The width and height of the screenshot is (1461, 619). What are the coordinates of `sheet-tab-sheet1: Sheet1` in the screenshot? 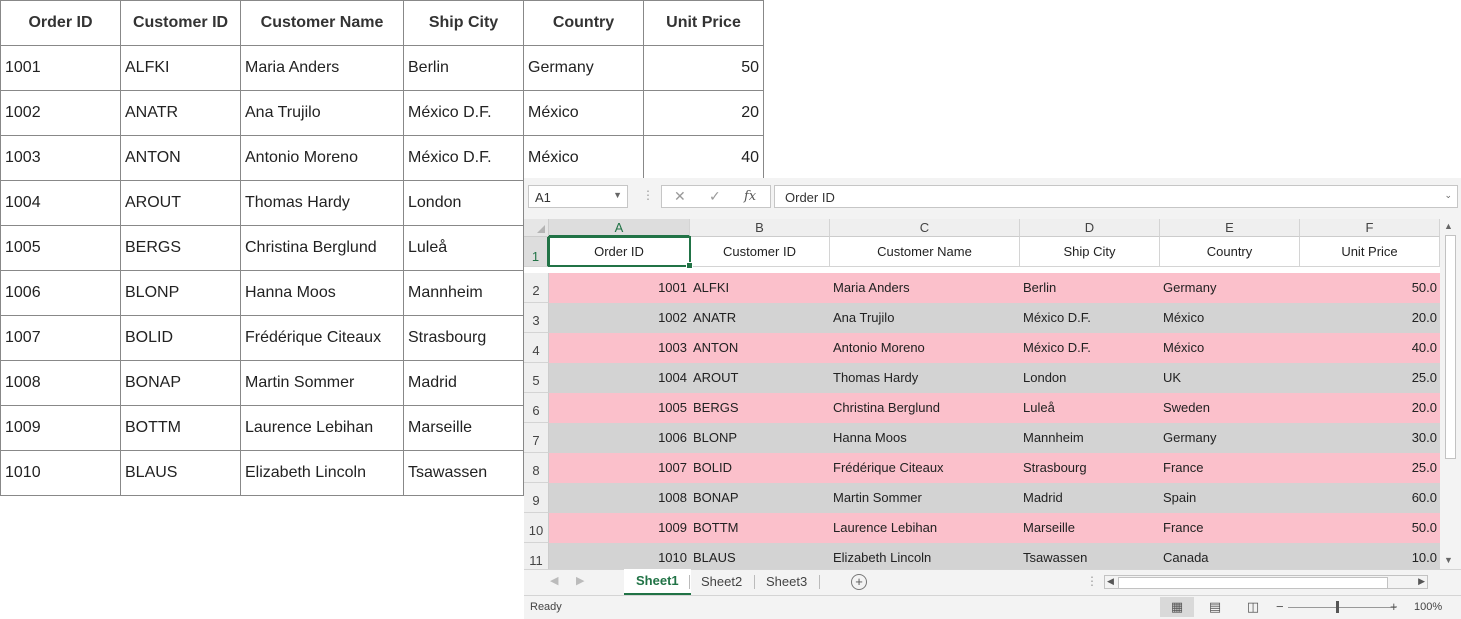 It's located at (657, 582).